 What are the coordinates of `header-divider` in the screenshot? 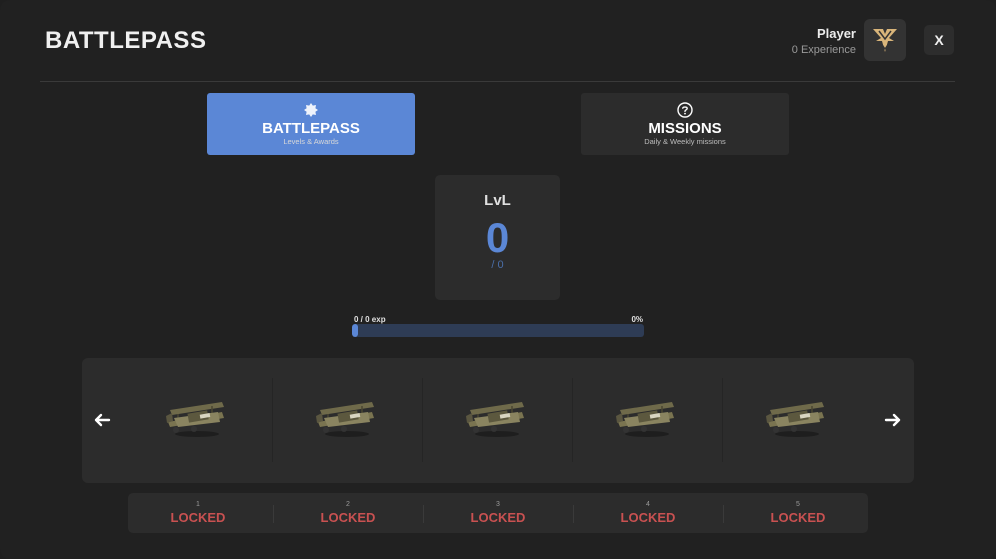 It's located at (497, 81).